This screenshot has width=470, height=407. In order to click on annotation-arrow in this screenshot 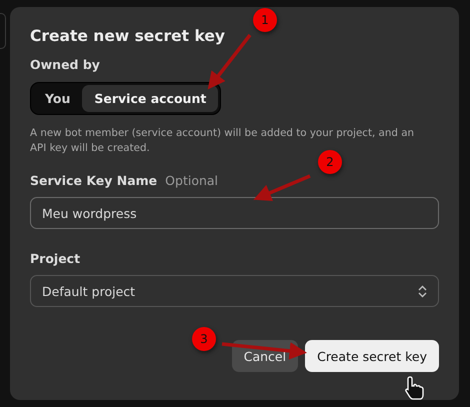, I will do `click(282, 187)`.